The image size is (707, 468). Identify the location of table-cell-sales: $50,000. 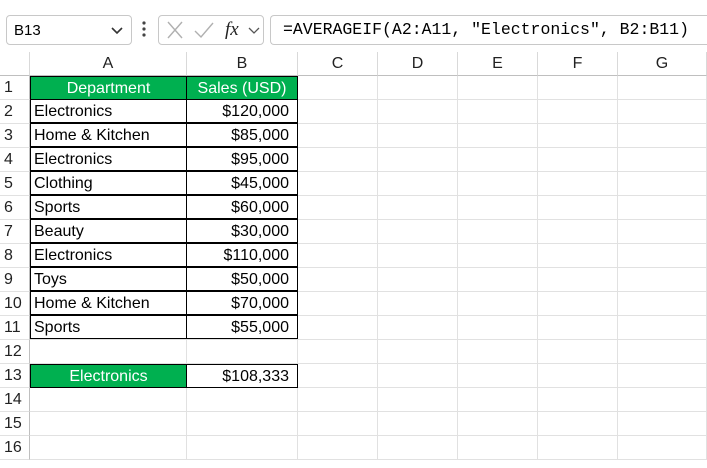
(242, 279).